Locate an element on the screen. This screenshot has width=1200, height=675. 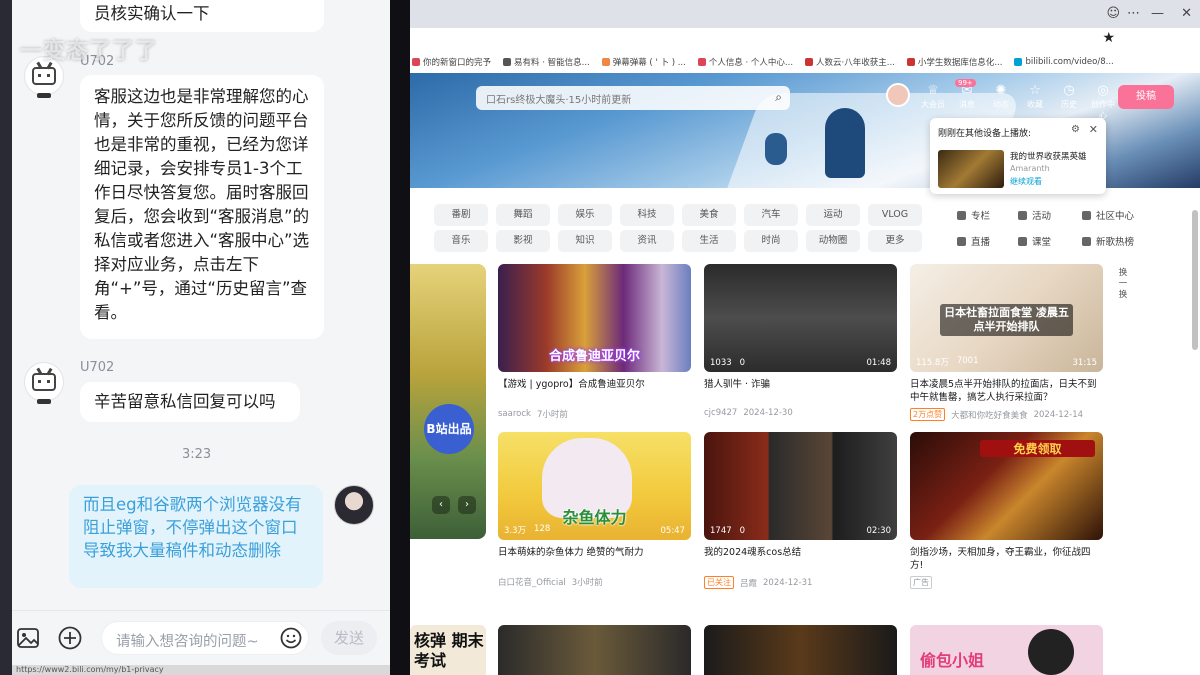
minimize-icon: — is located at coordinates (1157, 13).